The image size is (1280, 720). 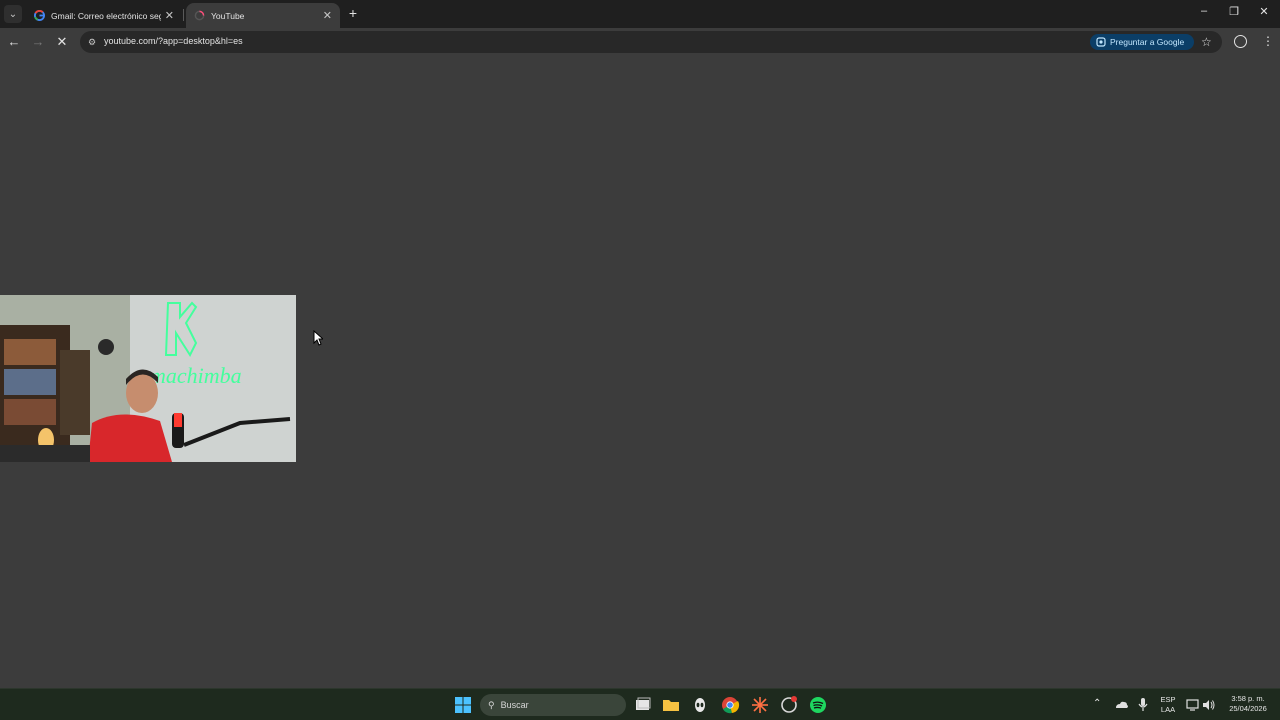 What do you see at coordinates (1168, 709) in the screenshot?
I see `keyboard-layout: LAA` at bounding box center [1168, 709].